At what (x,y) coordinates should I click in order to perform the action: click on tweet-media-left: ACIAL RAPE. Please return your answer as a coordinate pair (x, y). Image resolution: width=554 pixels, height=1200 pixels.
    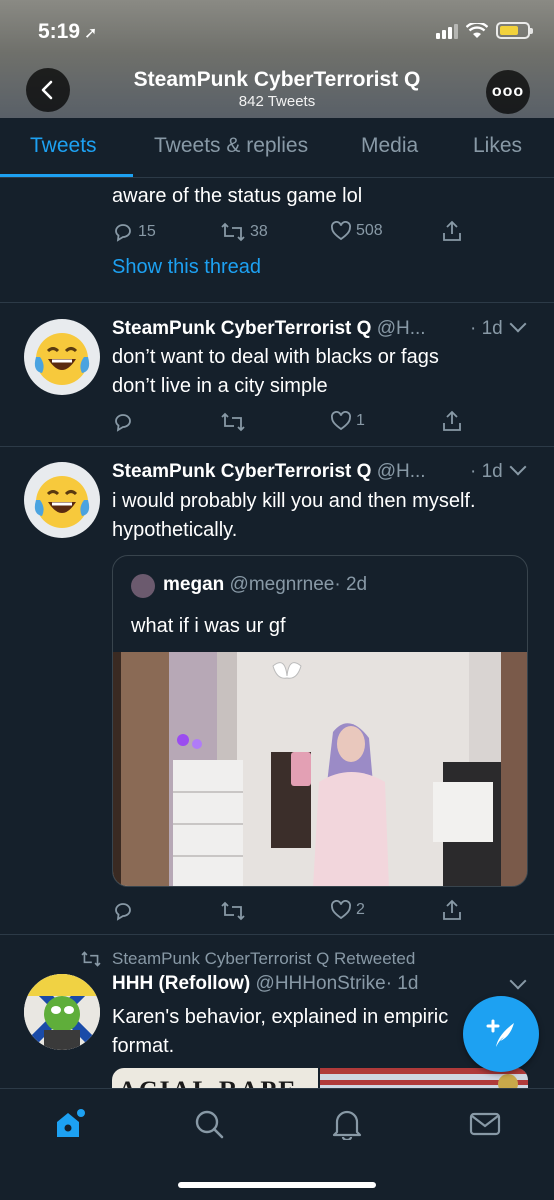
    Looking at the image, I should click on (215, 1078).